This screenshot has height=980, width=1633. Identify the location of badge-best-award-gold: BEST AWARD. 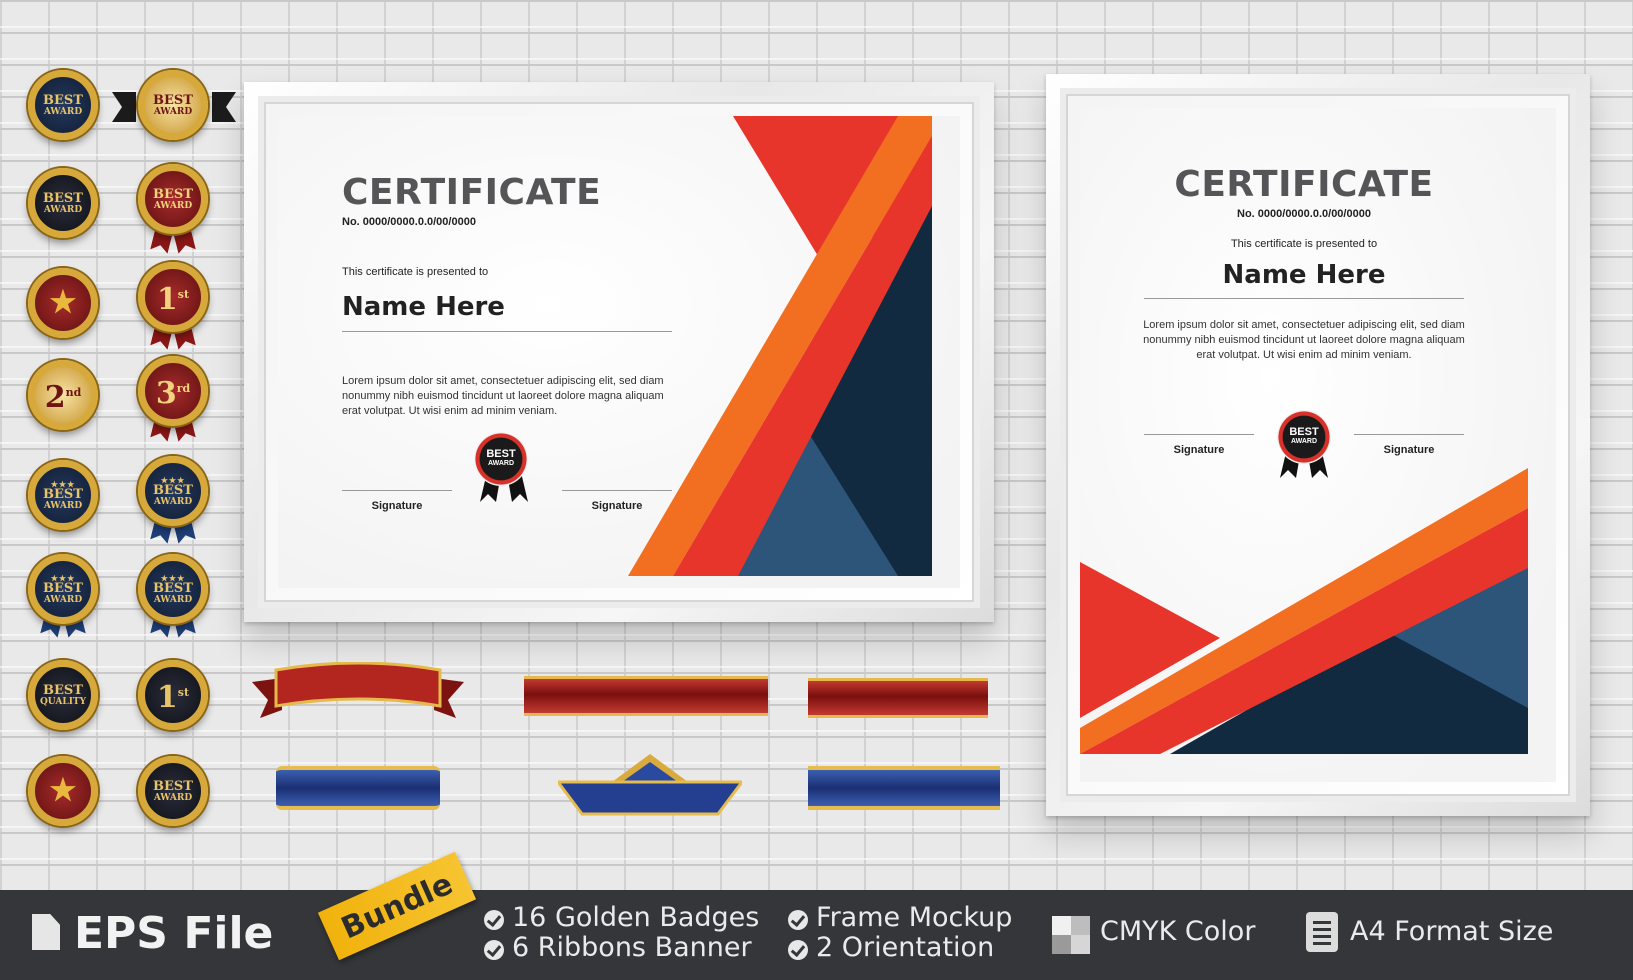
(173, 105).